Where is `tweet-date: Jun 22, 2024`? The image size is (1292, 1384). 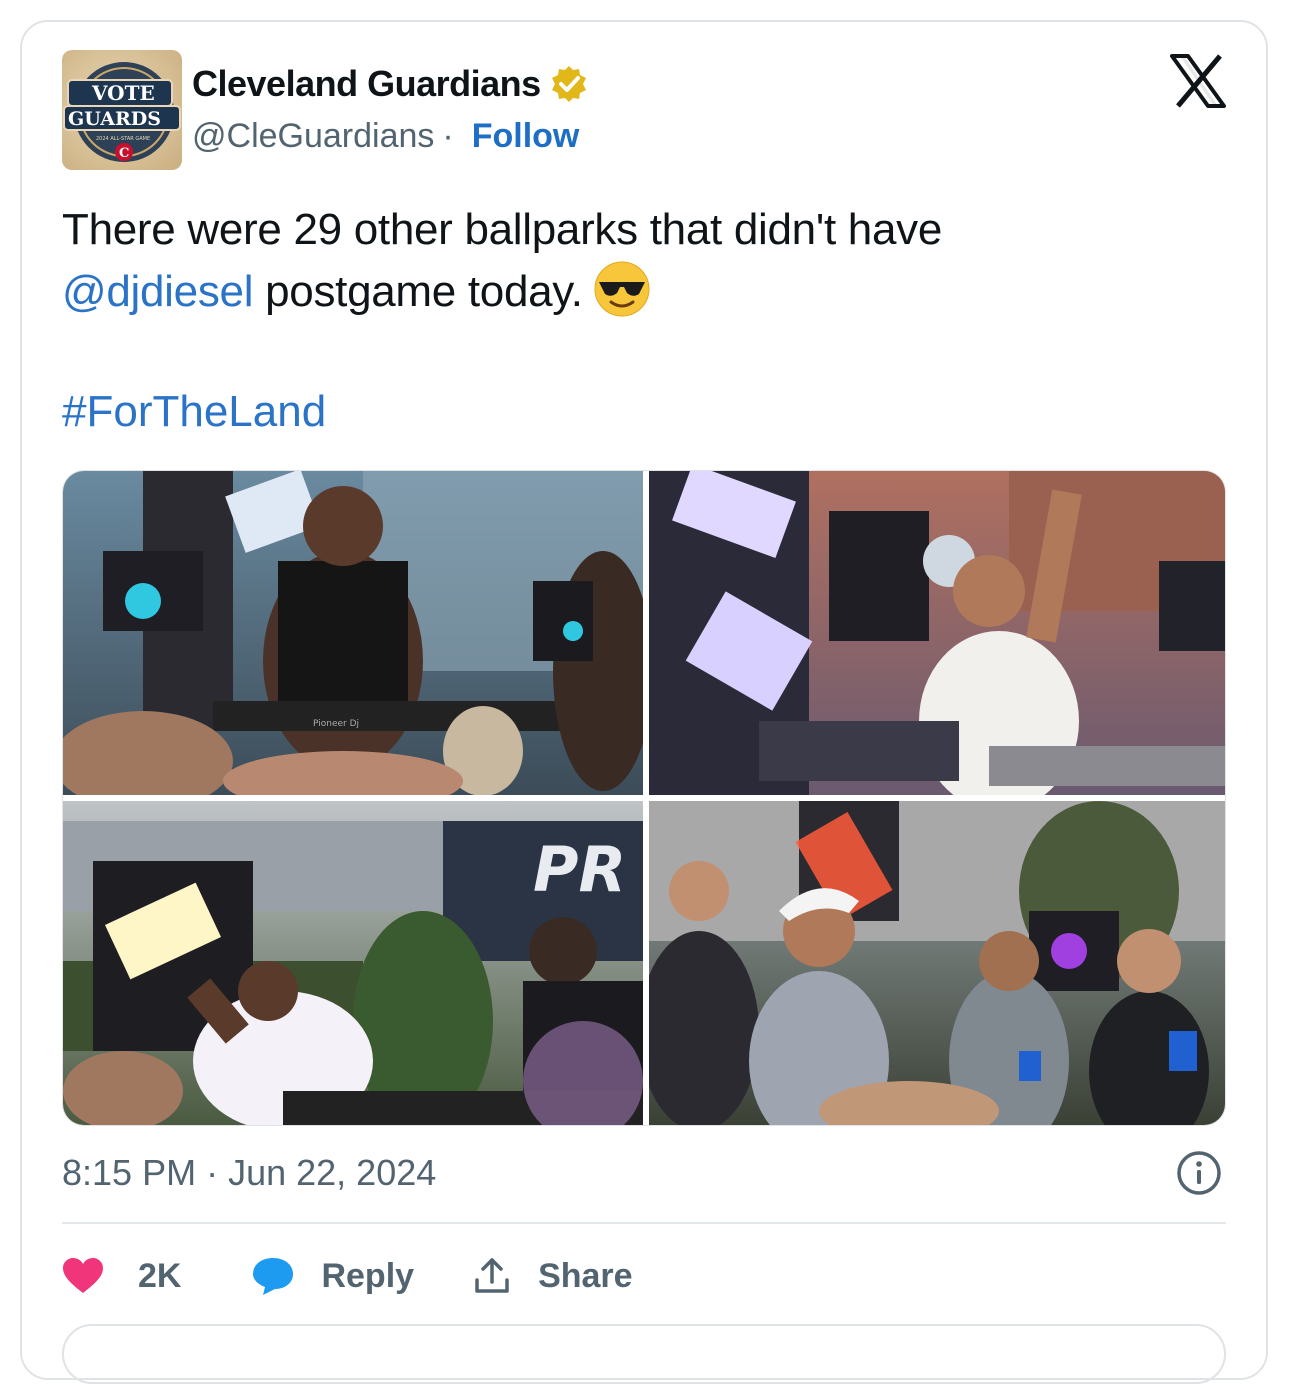
tweet-date: Jun 22, 2024 is located at coordinates (332, 1172).